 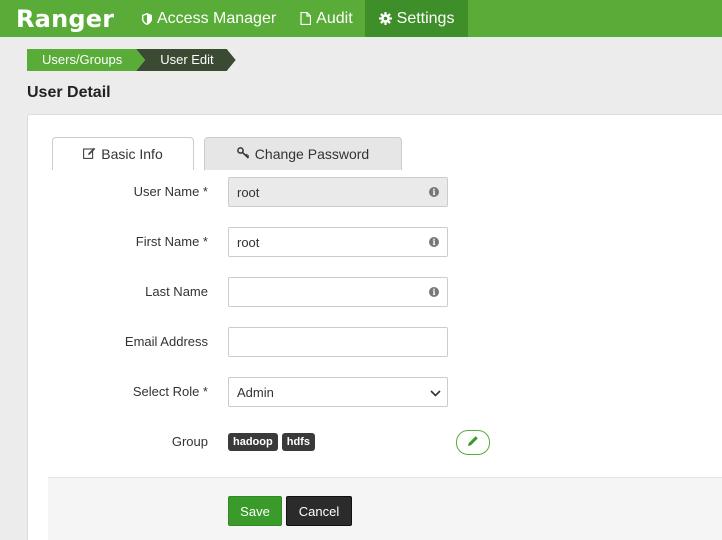 I want to click on save-button: Save, so click(x=255, y=511).